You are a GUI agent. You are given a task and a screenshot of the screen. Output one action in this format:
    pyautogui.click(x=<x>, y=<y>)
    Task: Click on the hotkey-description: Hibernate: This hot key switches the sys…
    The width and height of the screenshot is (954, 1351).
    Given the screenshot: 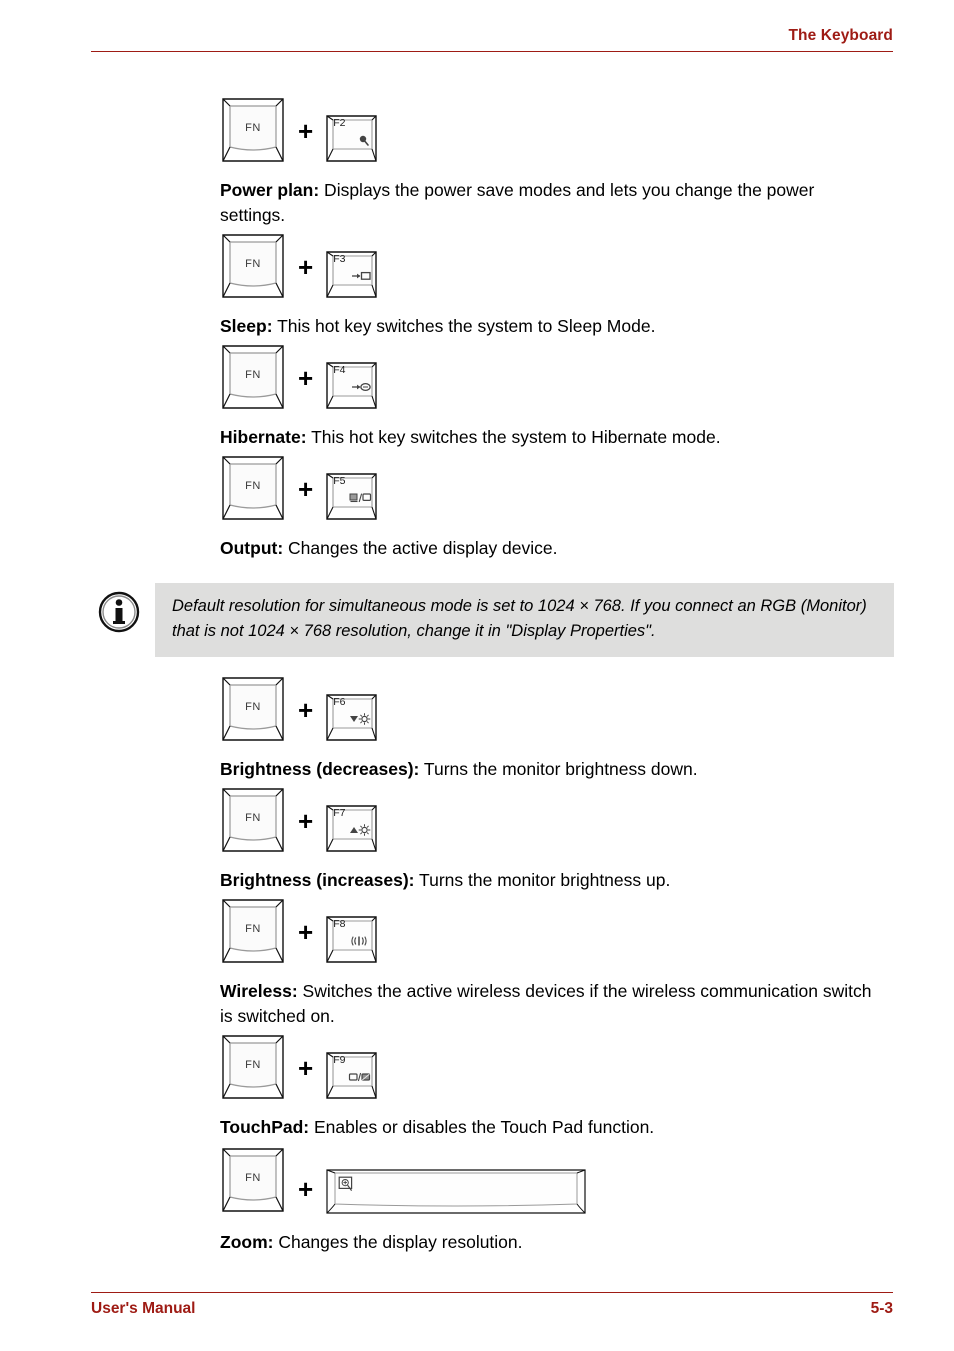 What is the action you would take?
    pyautogui.click(x=550, y=437)
    